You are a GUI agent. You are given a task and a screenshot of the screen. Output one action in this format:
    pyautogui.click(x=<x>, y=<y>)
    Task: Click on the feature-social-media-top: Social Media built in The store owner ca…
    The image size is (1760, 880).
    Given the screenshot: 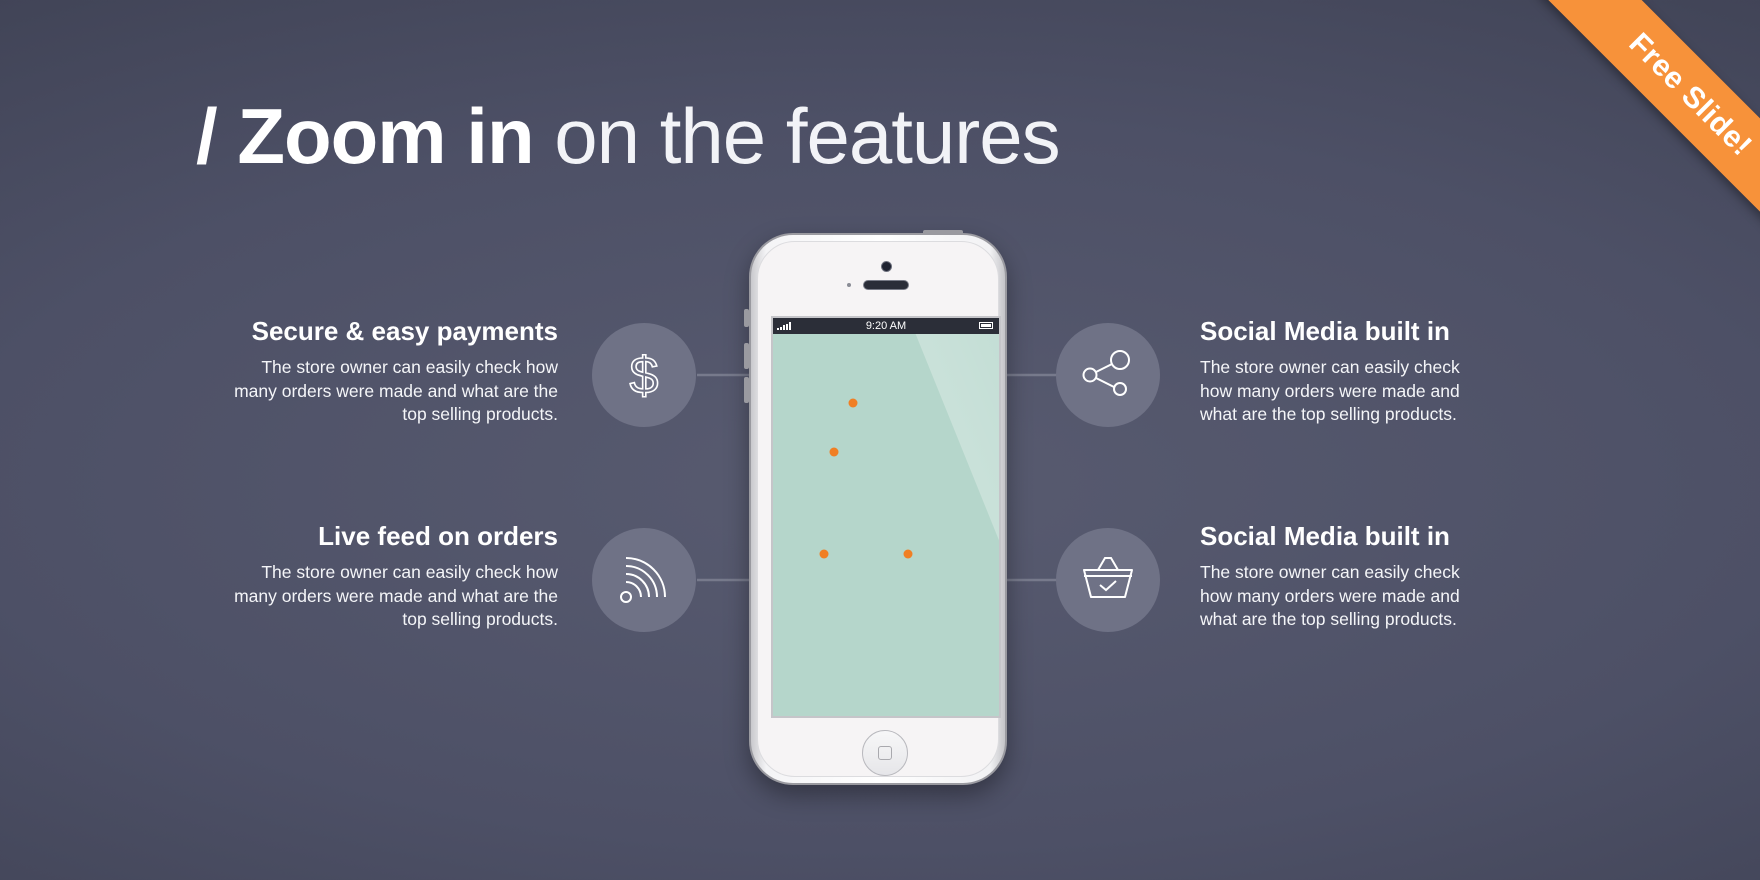 What is the action you would take?
    pyautogui.click(x=1370, y=370)
    